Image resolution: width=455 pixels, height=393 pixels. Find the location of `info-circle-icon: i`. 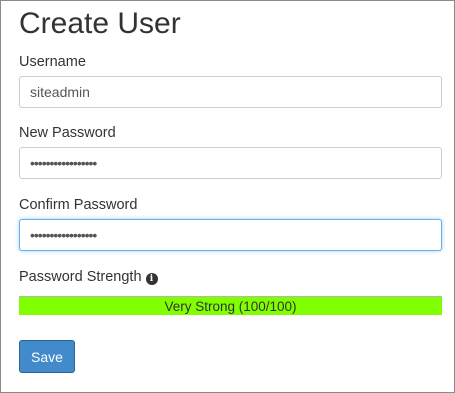

info-circle-icon: i is located at coordinates (151, 279).